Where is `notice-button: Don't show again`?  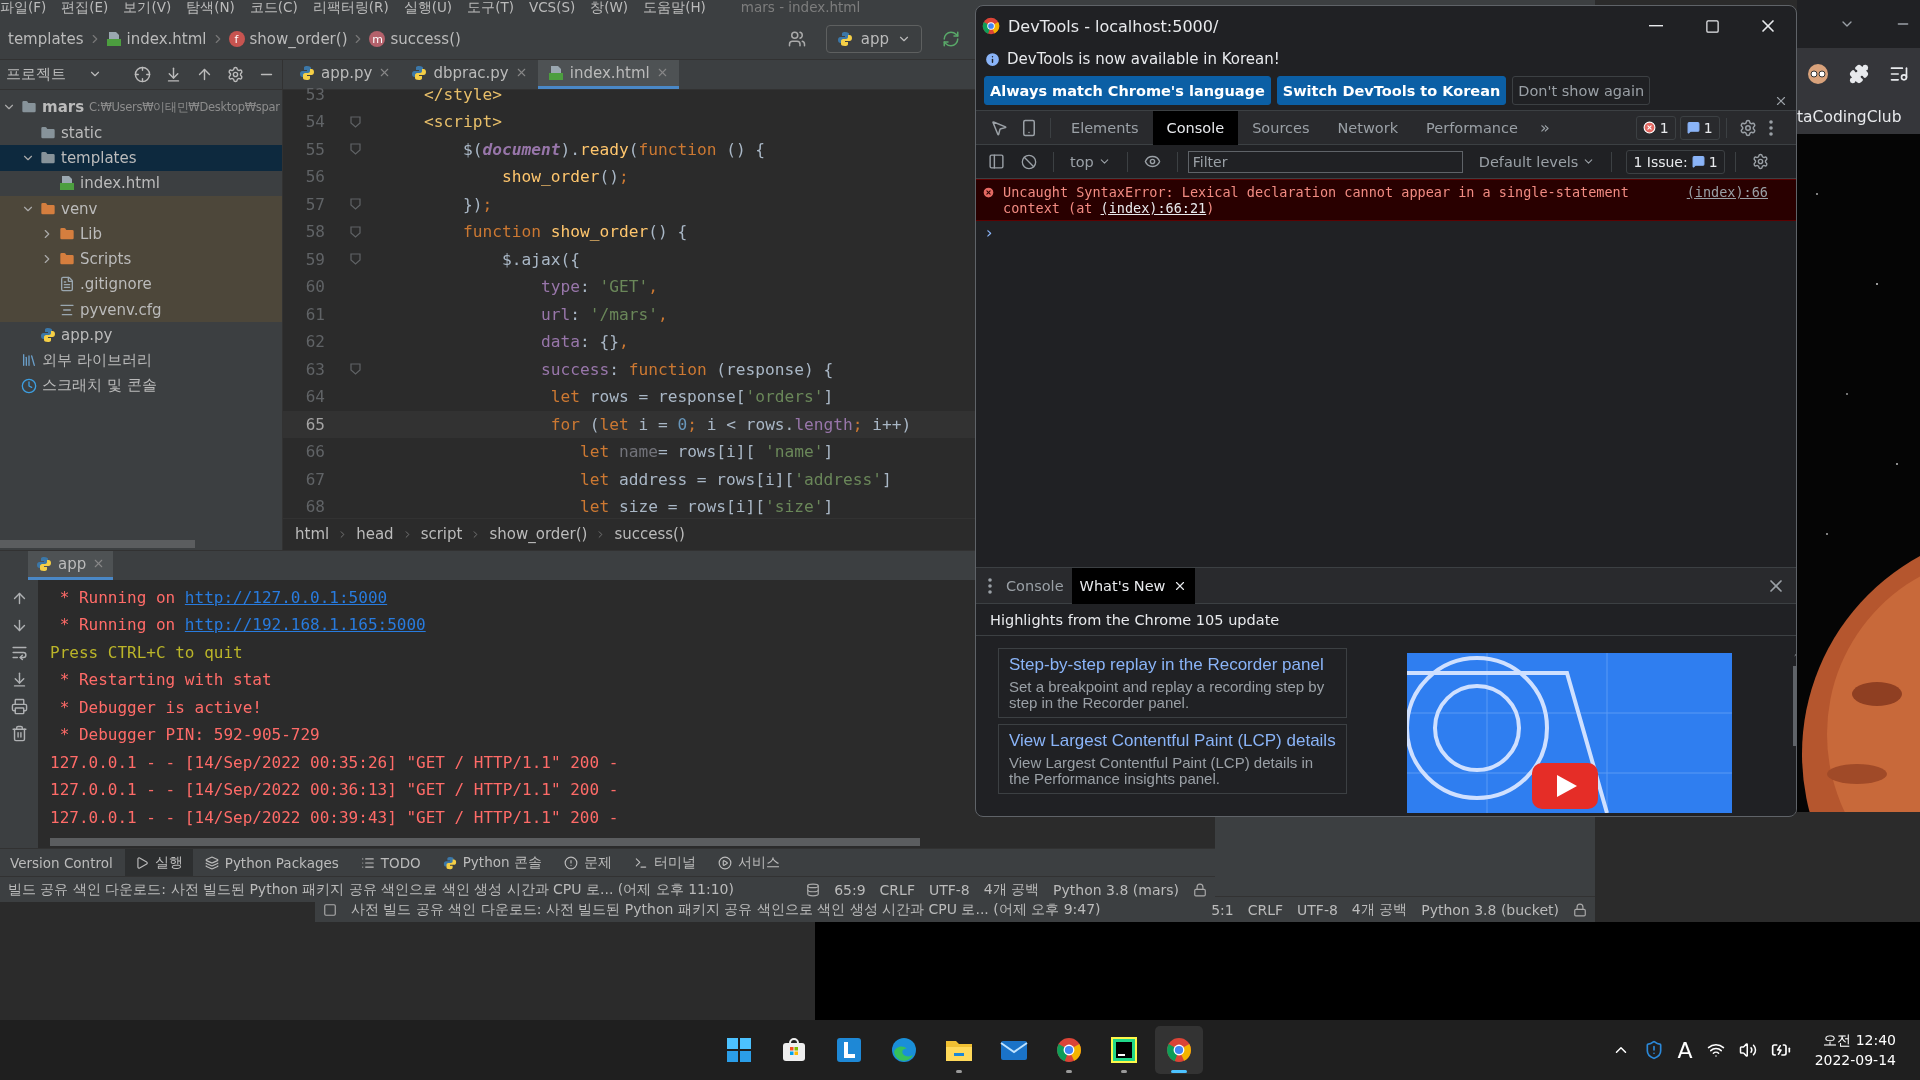 notice-button: Don't show again is located at coordinates (1581, 90).